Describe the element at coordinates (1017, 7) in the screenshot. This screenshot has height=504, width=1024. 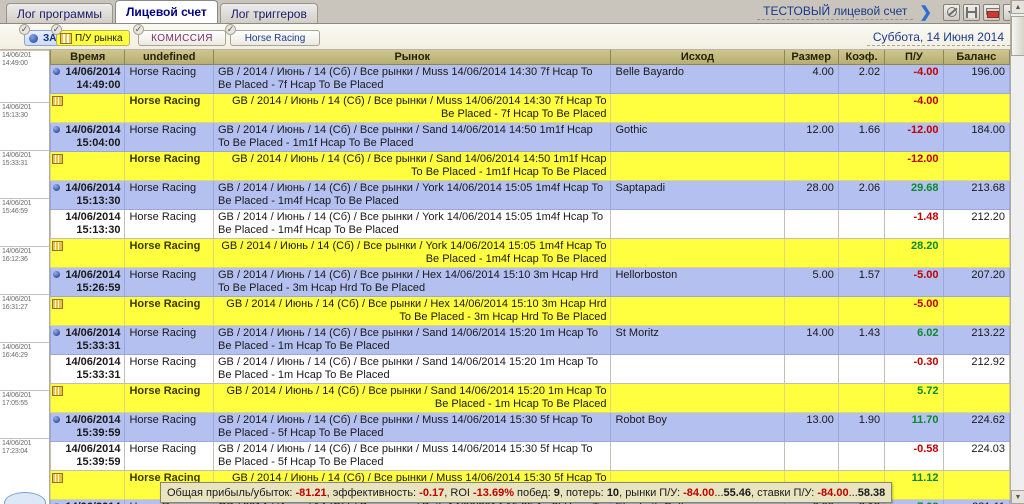
I see `scroll-up-button: ▲` at that location.